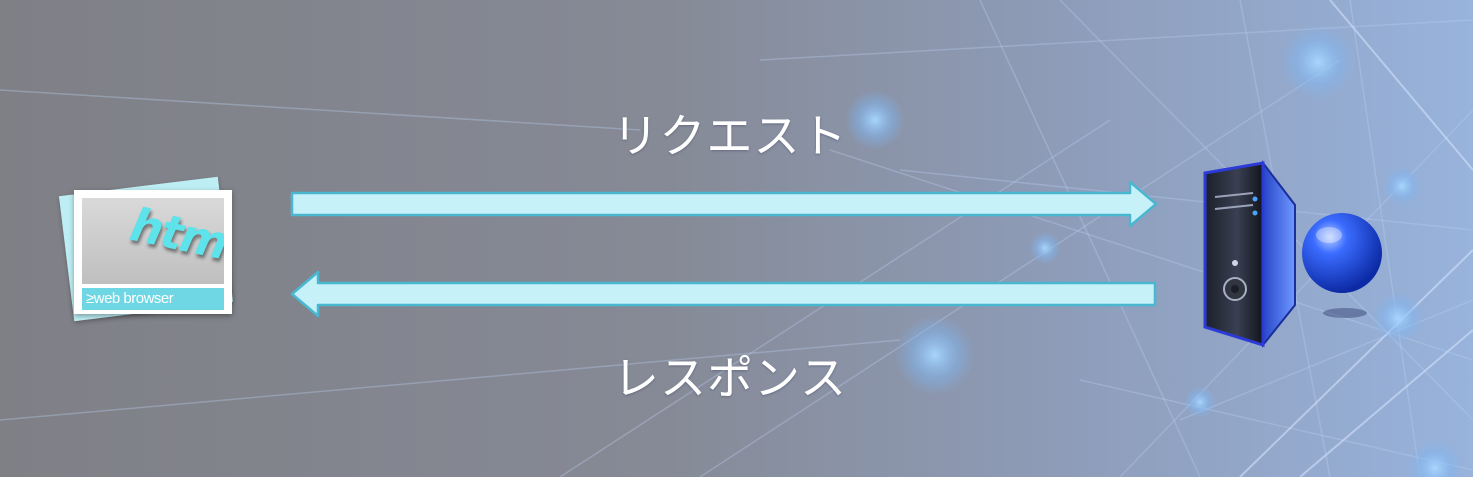 The width and height of the screenshot is (1473, 477). I want to click on browser-caption: ≥web browser, so click(153, 299).